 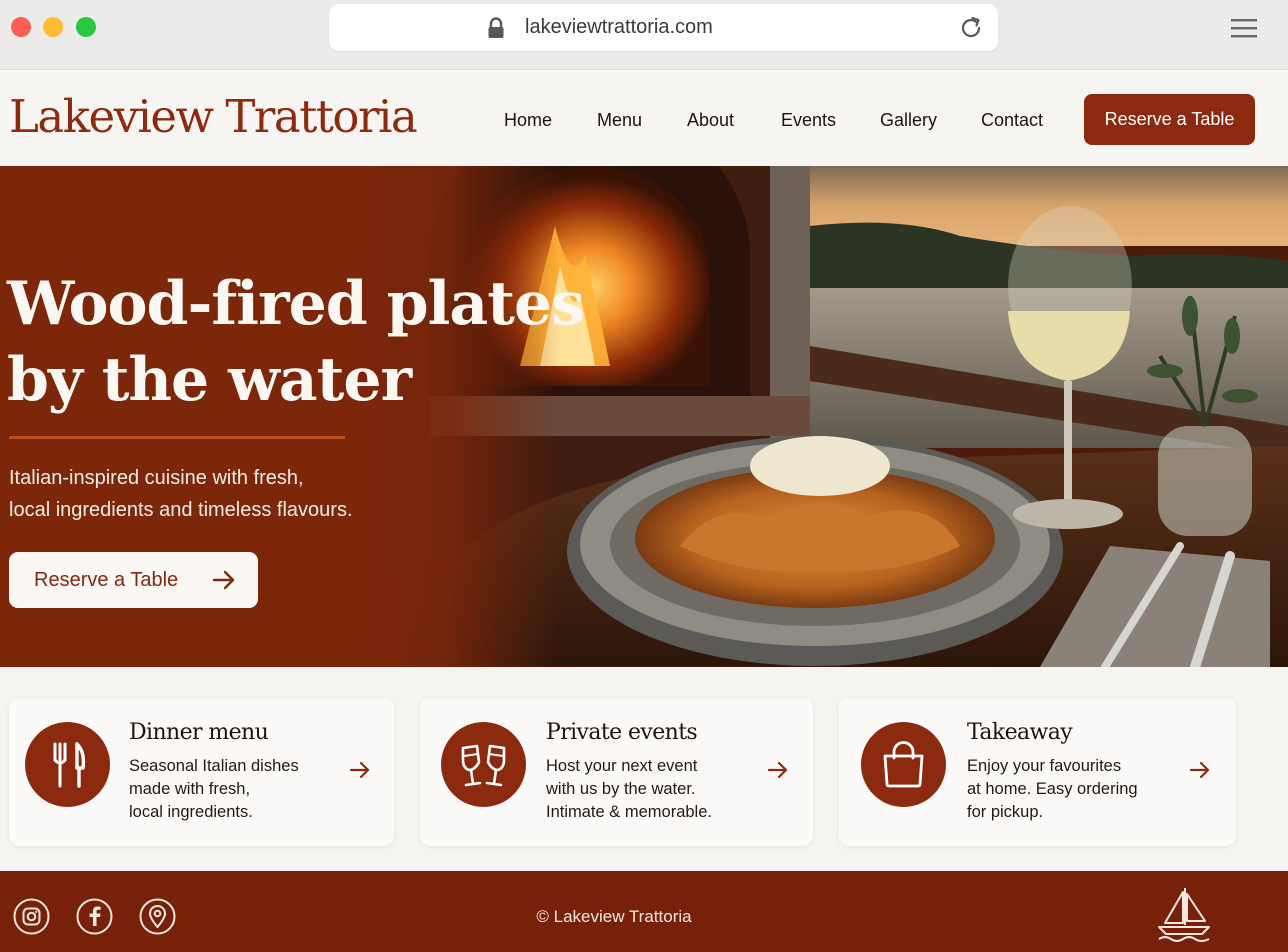 What do you see at coordinates (156, 478) in the screenshot?
I see `hero-subtitle-line-1: Italian-inspired cuisine with fresh,` at bounding box center [156, 478].